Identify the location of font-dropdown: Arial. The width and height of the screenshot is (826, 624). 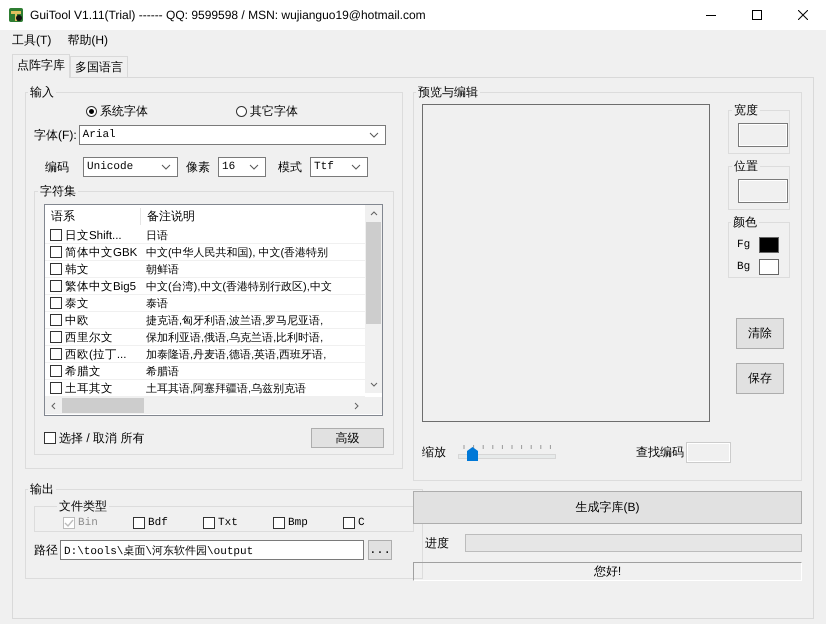
(232, 135).